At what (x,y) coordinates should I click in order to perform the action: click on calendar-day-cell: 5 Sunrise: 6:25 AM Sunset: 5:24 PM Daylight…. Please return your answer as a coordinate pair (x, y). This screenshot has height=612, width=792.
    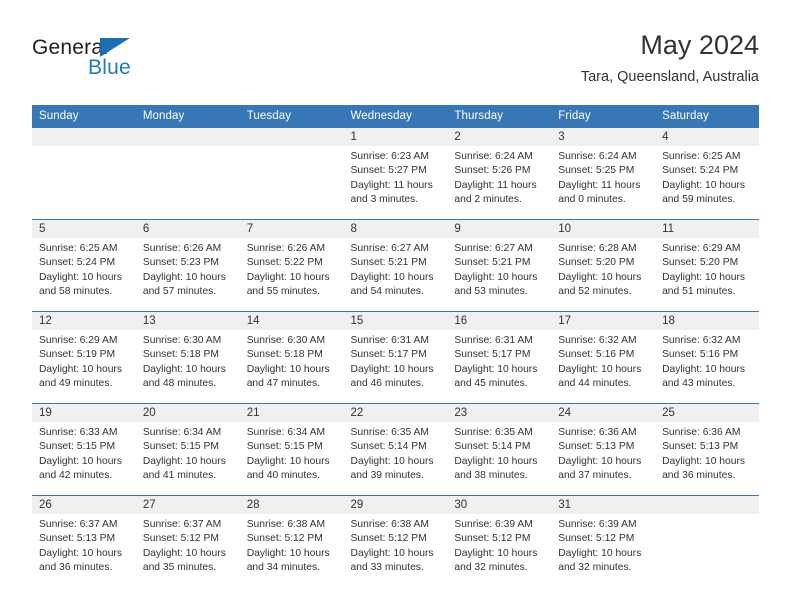
    Looking at the image, I should click on (84, 265).